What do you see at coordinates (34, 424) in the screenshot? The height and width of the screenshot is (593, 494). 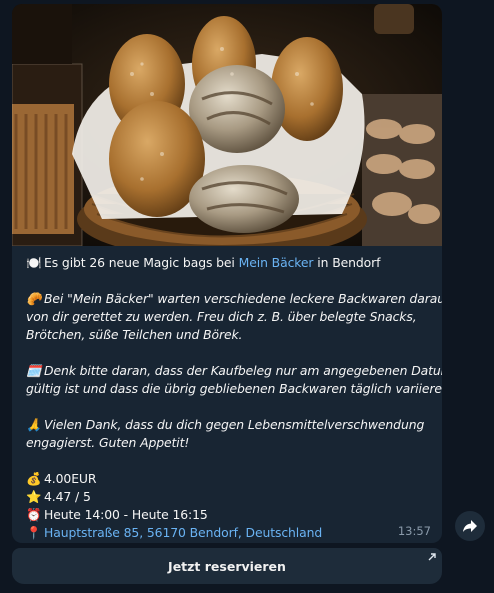 I see `folded-hands-icon: 🙏` at bounding box center [34, 424].